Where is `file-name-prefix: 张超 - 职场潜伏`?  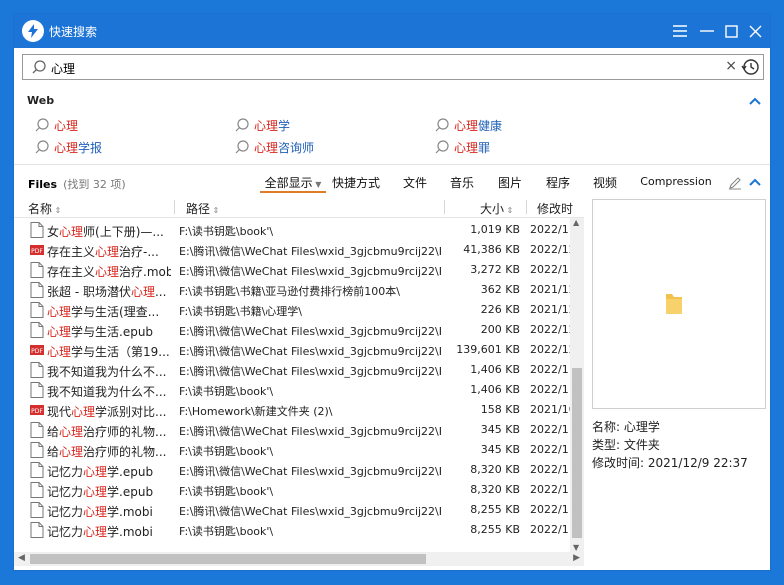 file-name-prefix: 张超 - 职场潜伏 is located at coordinates (89, 292).